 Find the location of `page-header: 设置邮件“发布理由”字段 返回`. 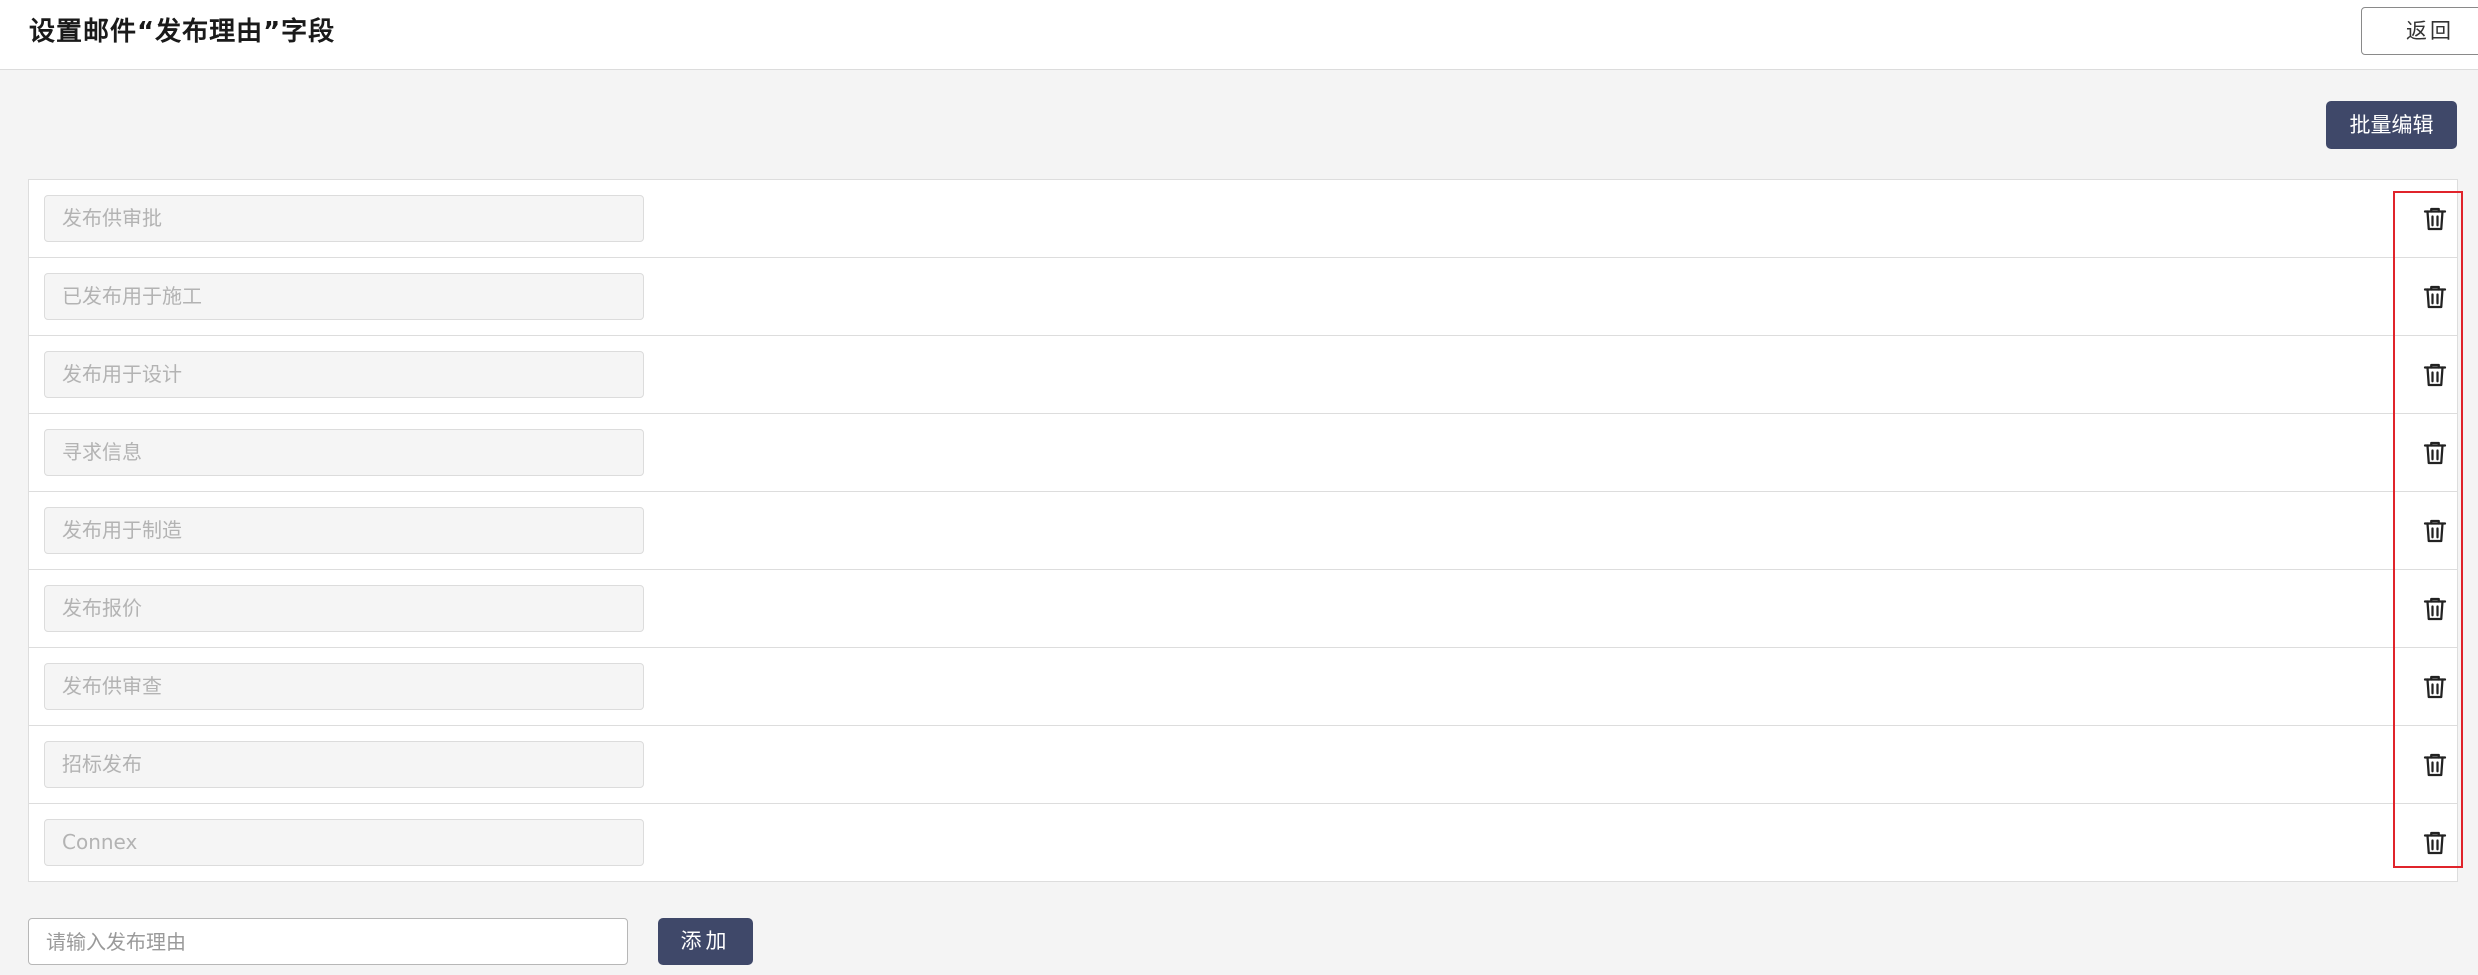

page-header: 设置邮件“发布理由”字段 返回 is located at coordinates (1239, 35).